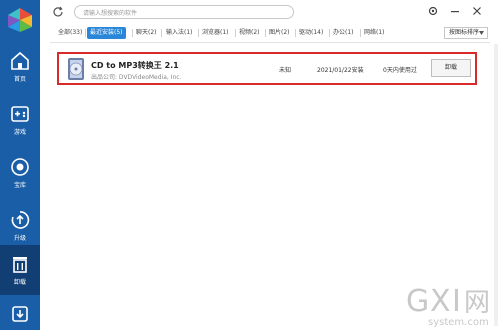 This screenshot has height=330, width=500. I want to click on sidebar-item-treasure: 宝库, so click(20, 173).